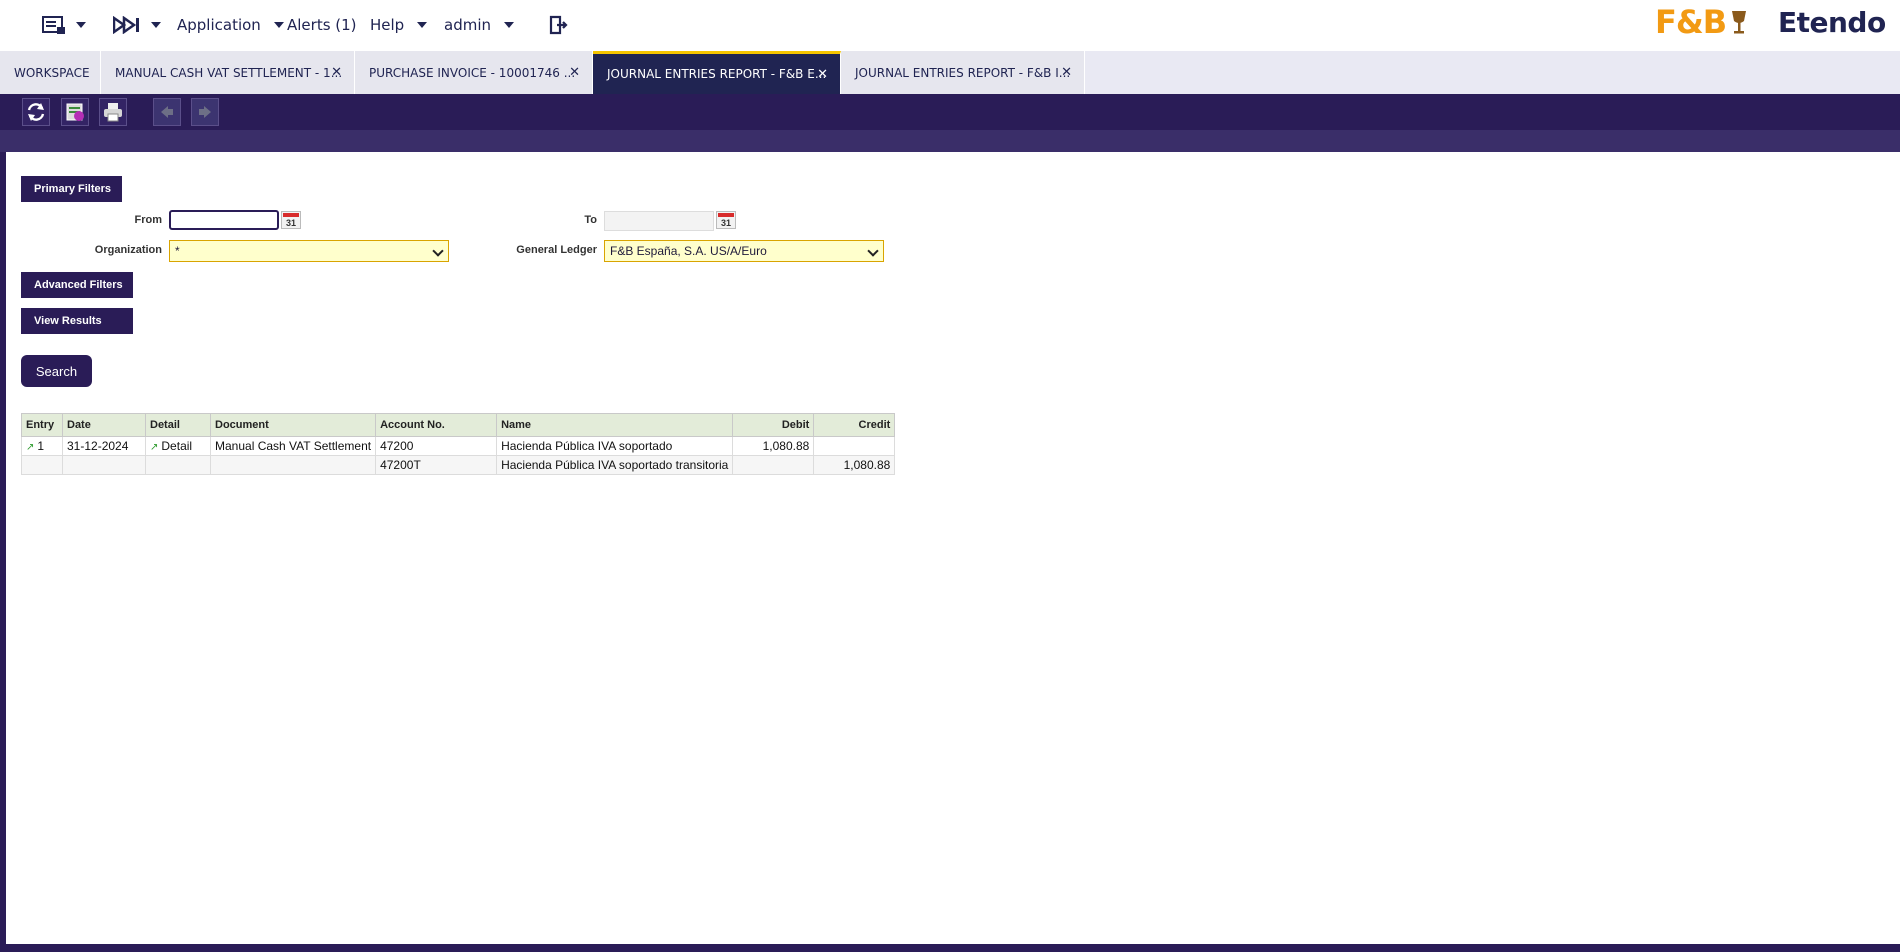  Describe the element at coordinates (128, 250) in the screenshot. I see `organization-label: Organization` at that location.